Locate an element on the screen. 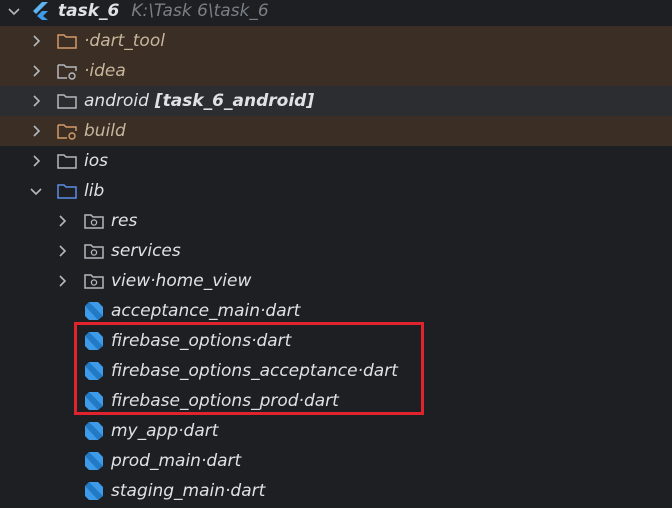 Image resolution: width=672 pixels, height=508 pixels. tree-row-root: task_6 K:\Task 6\task_6 is located at coordinates (336, 13).